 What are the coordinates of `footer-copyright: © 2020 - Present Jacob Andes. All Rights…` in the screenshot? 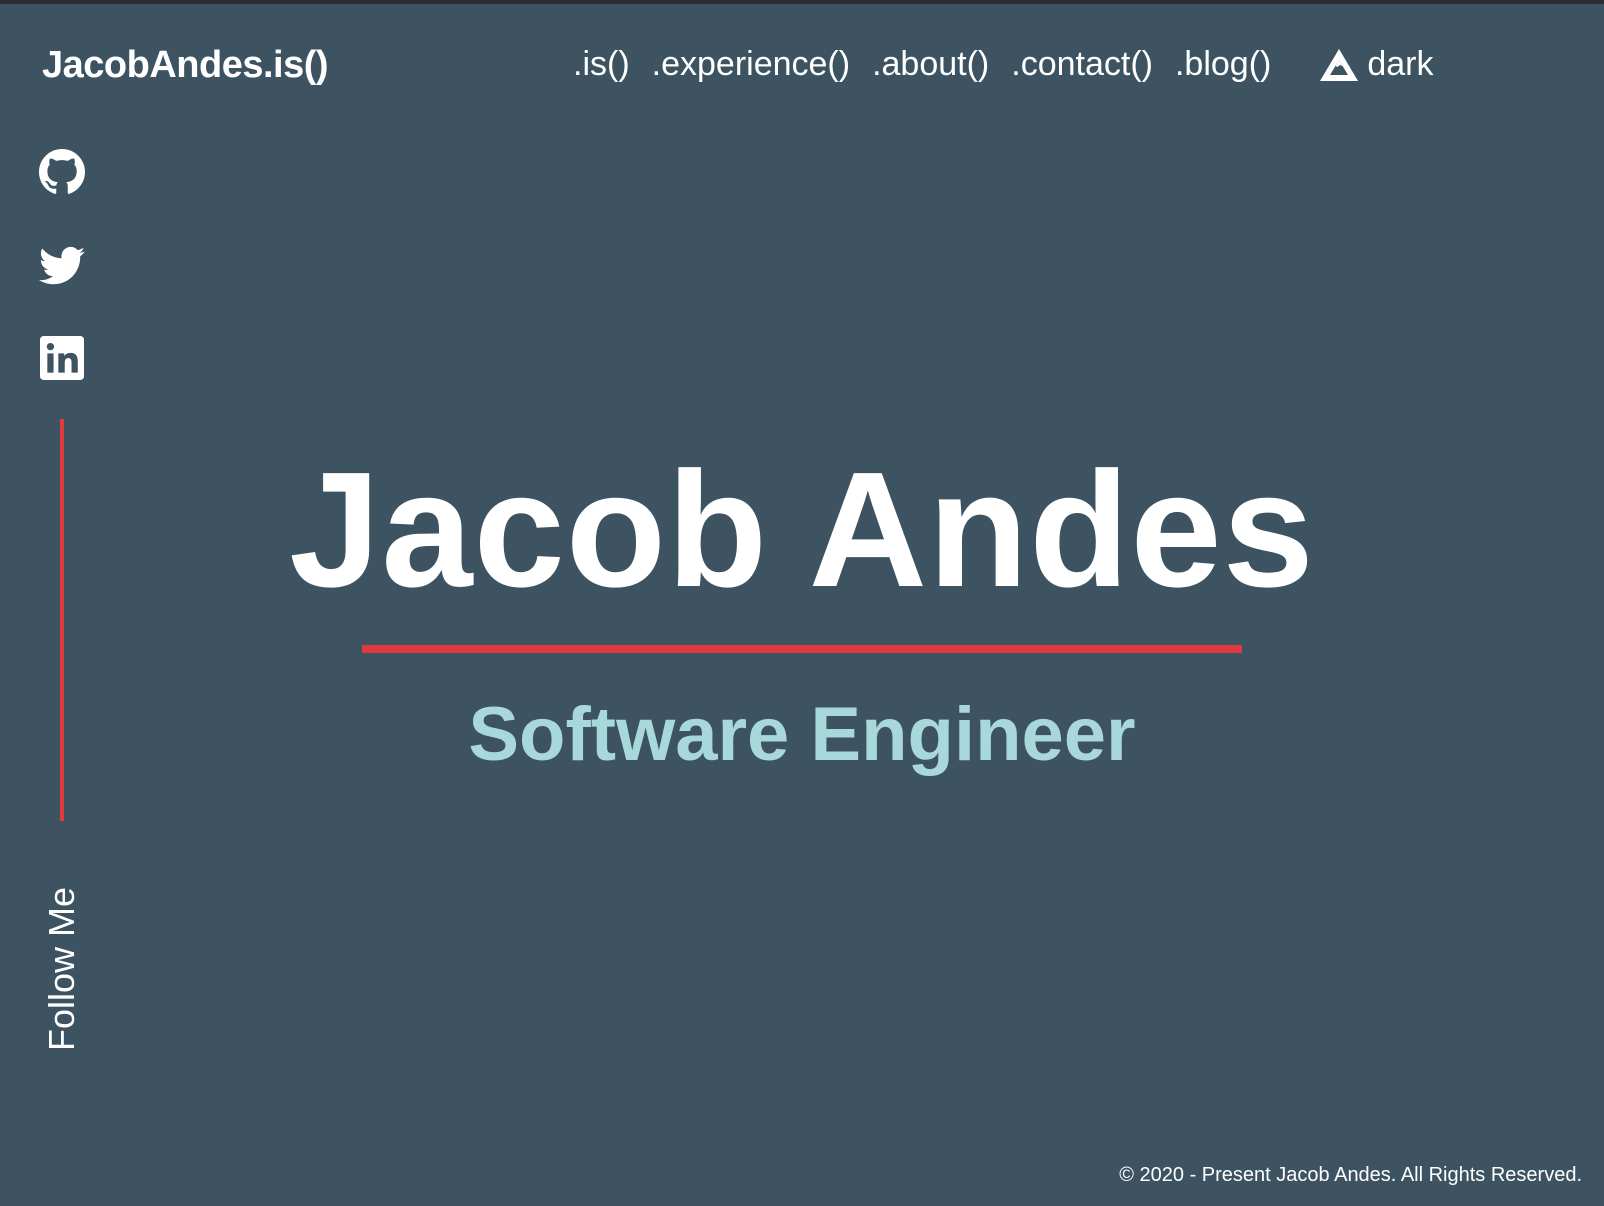 It's located at (1350, 1175).